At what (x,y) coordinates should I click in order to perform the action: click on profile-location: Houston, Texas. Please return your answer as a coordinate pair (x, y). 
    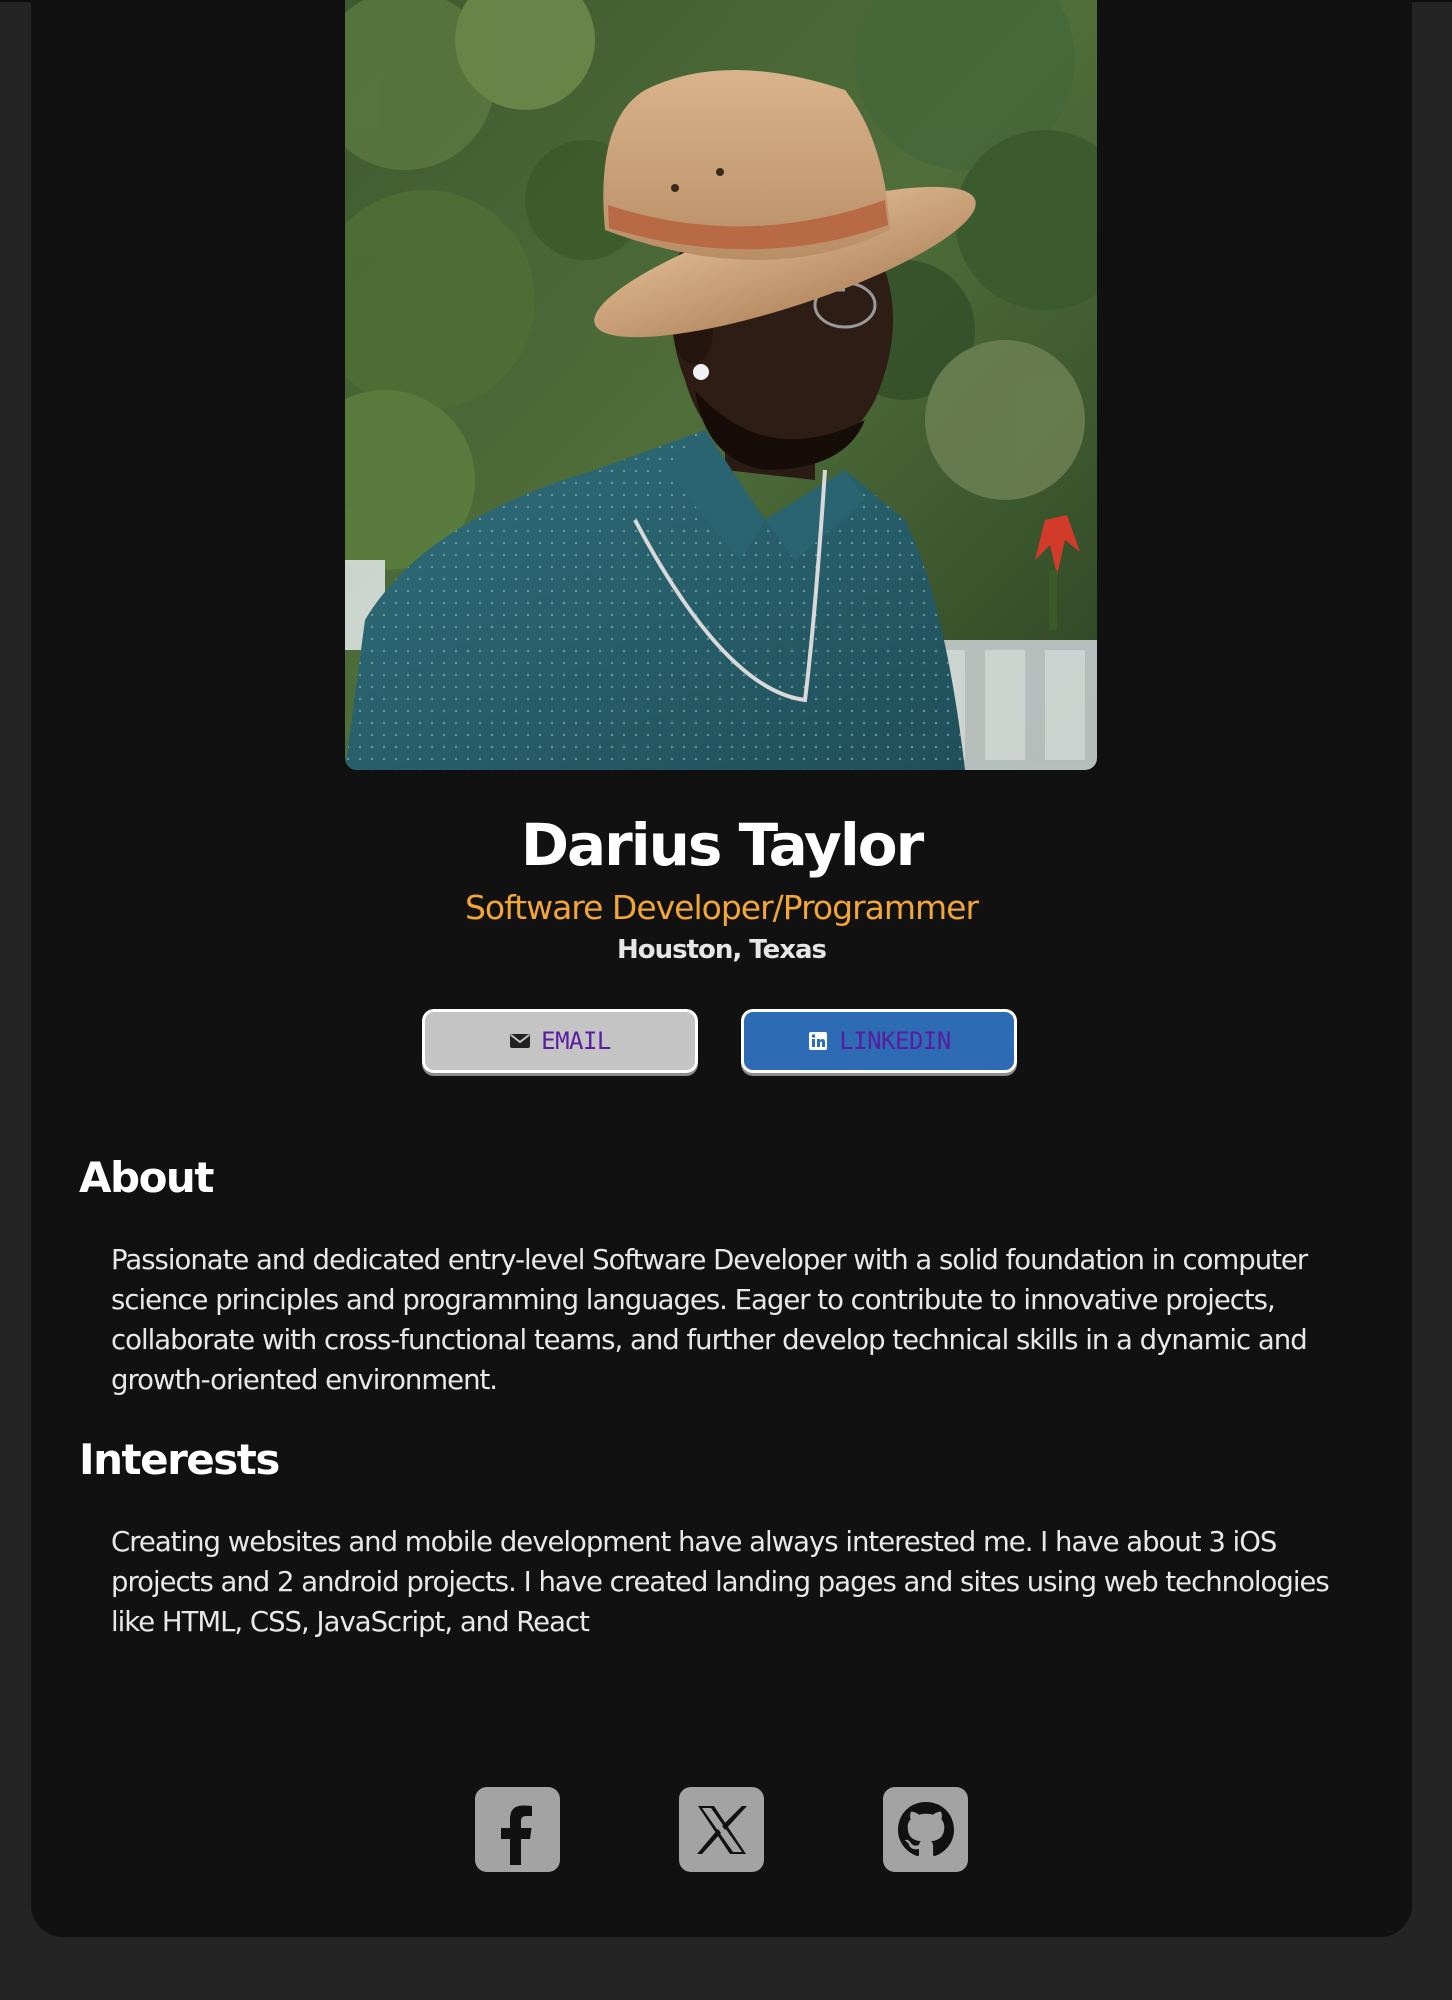
    Looking at the image, I should click on (721, 950).